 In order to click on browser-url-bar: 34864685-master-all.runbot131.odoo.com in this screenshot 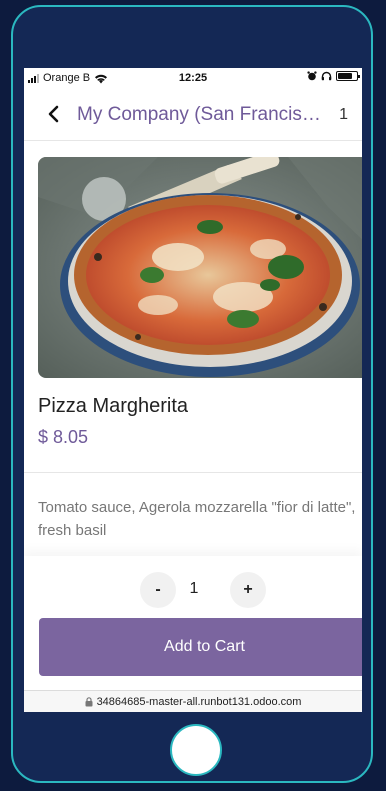, I will do `click(193, 701)`.